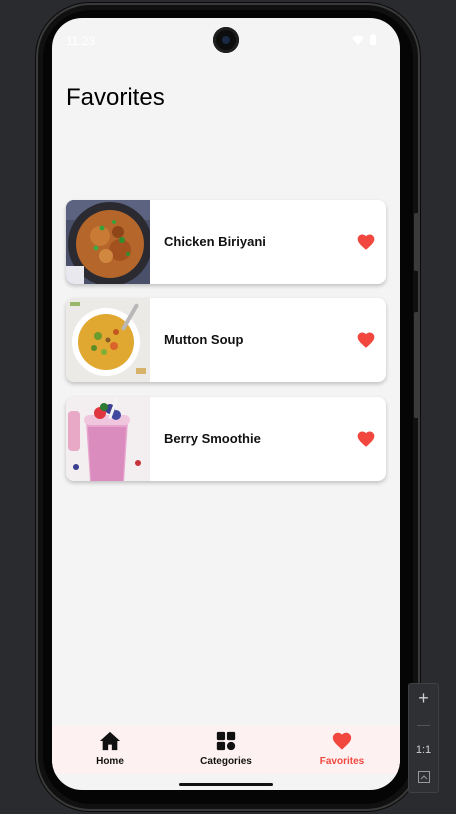 The width and height of the screenshot is (456, 814). What do you see at coordinates (358, 40) in the screenshot?
I see `wifi-icon` at bounding box center [358, 40].